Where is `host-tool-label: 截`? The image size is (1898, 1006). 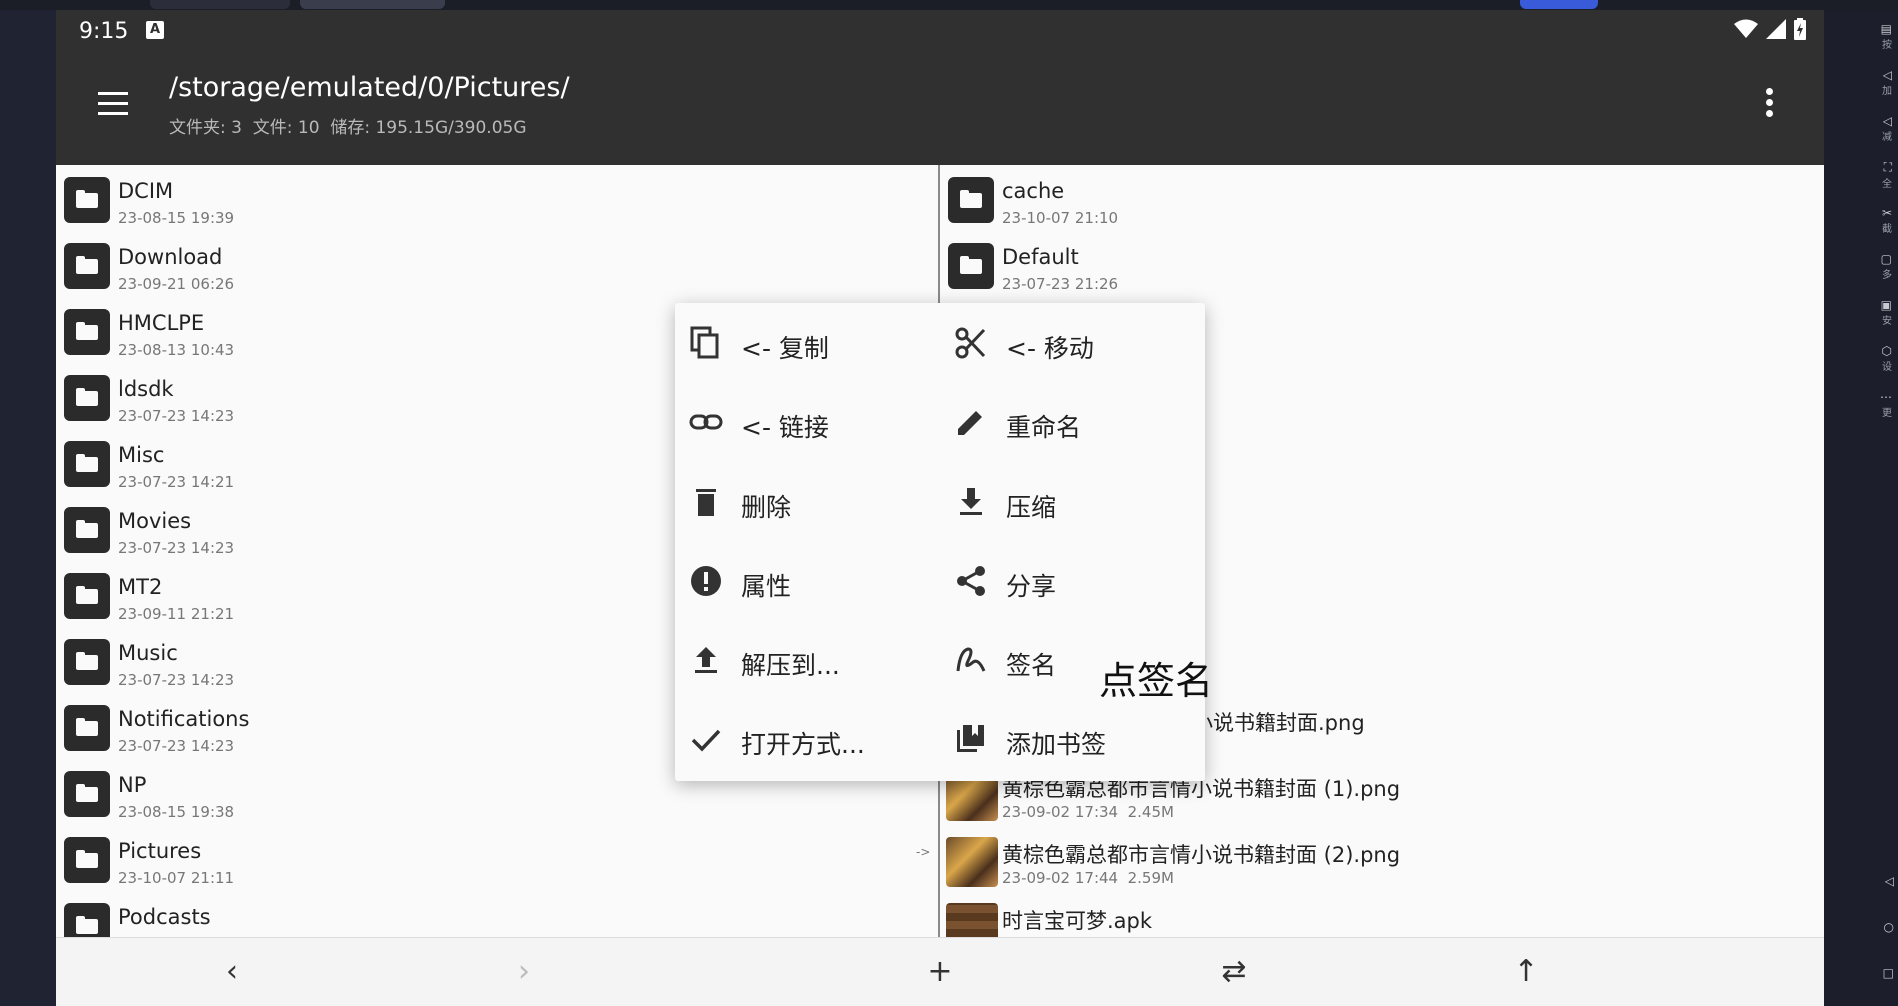 host-tool-label: 截 is located at coordinates (1887, 229).